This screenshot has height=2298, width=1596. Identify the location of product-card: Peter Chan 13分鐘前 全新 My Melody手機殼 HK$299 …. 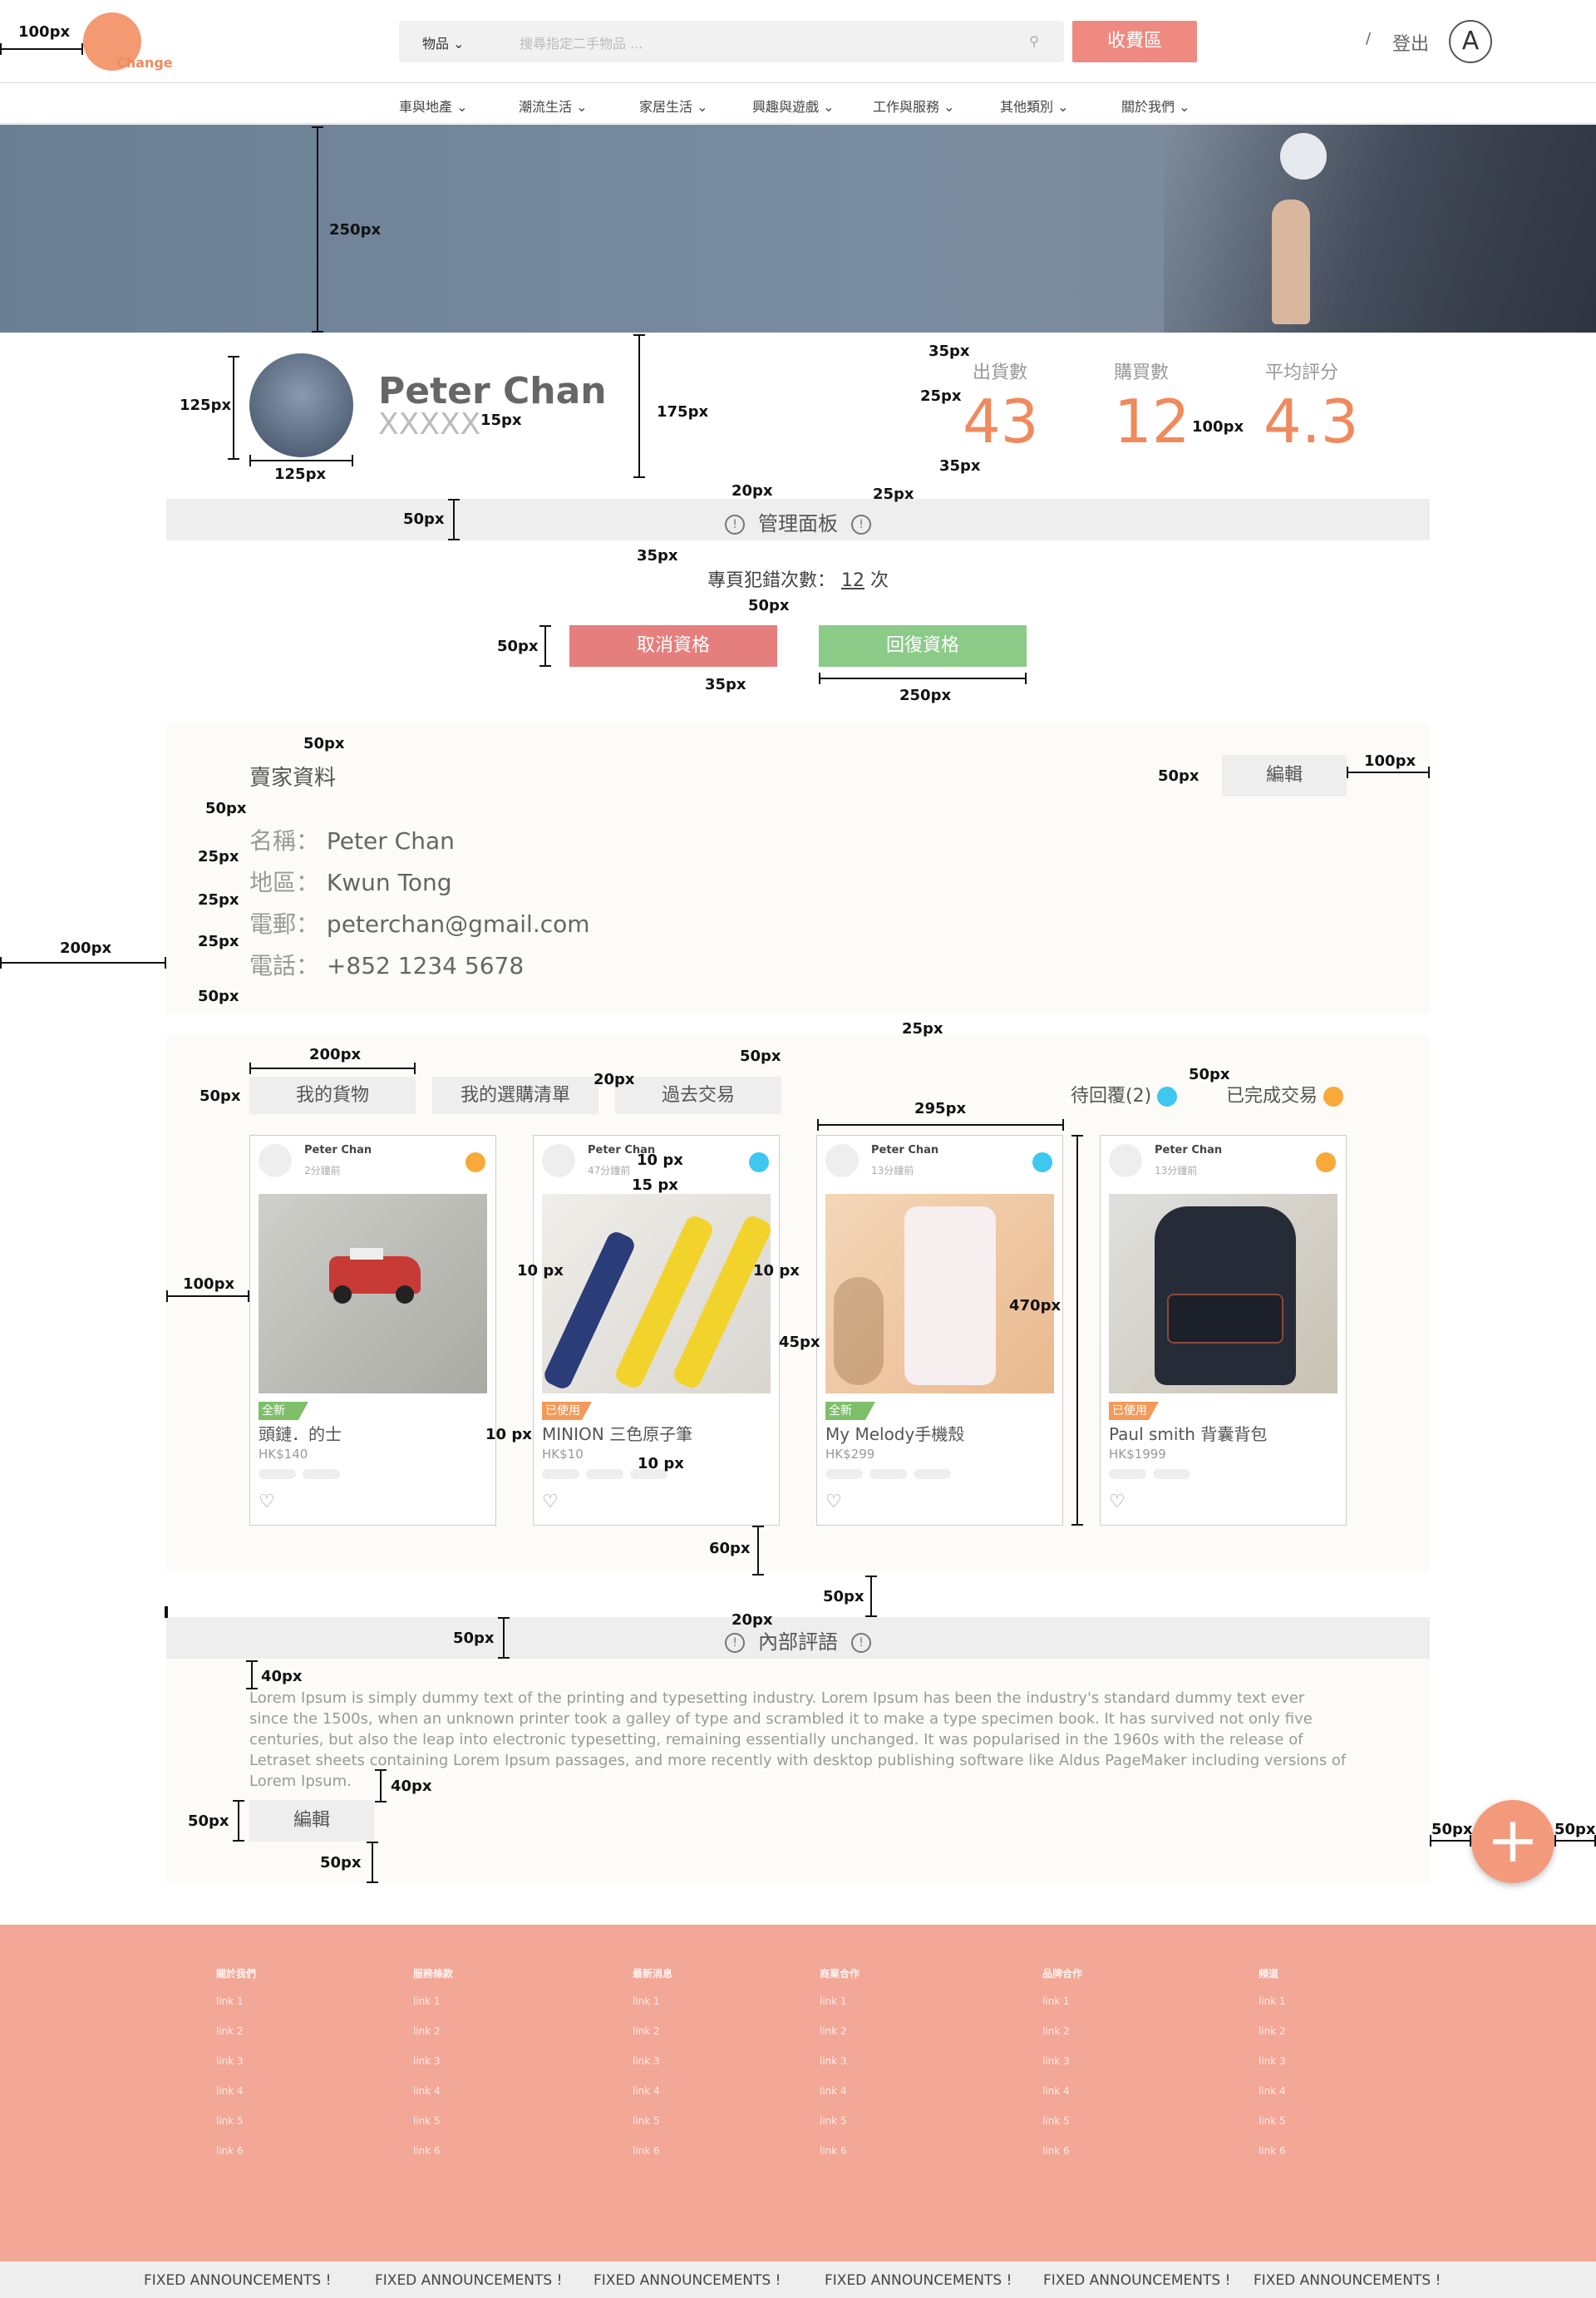
(939, 1330).